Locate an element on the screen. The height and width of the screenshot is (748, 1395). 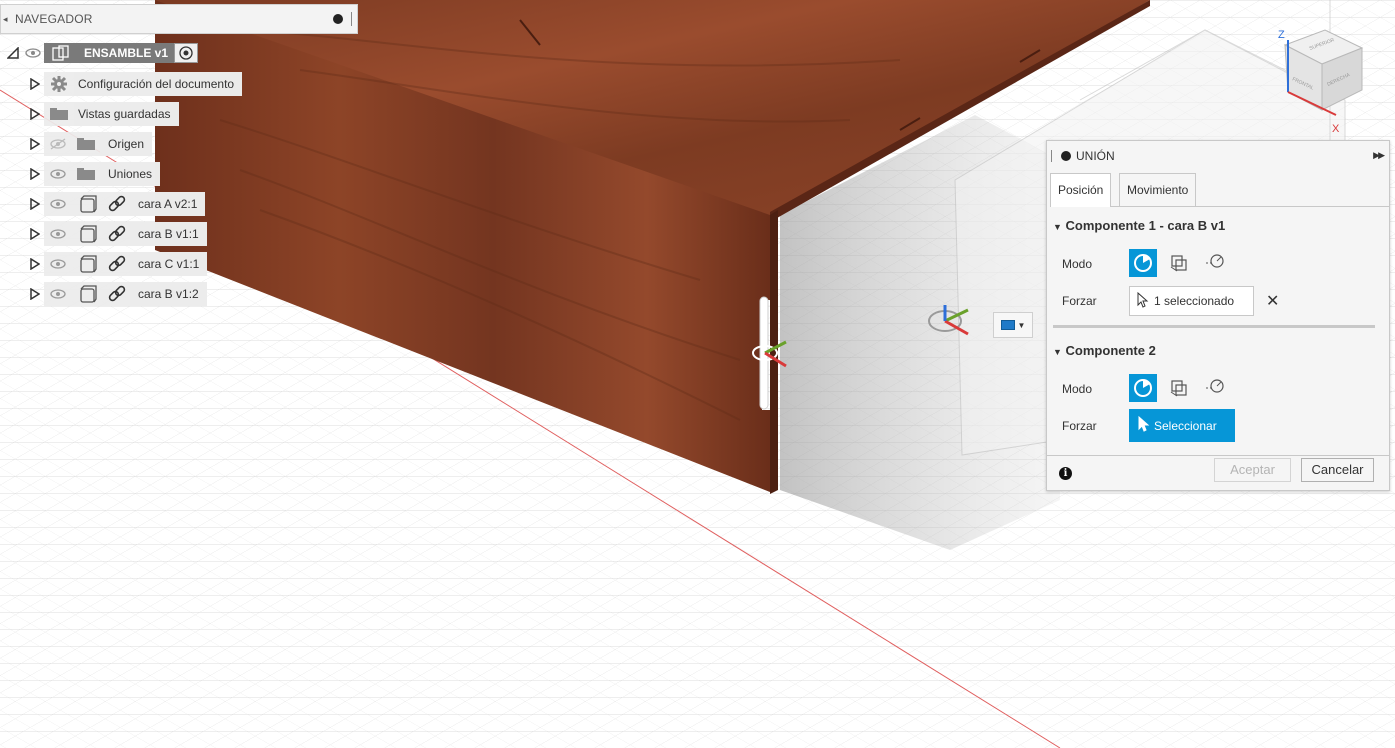
tree-item-component: cara B v1:2 is located at coordinates (116, 294).